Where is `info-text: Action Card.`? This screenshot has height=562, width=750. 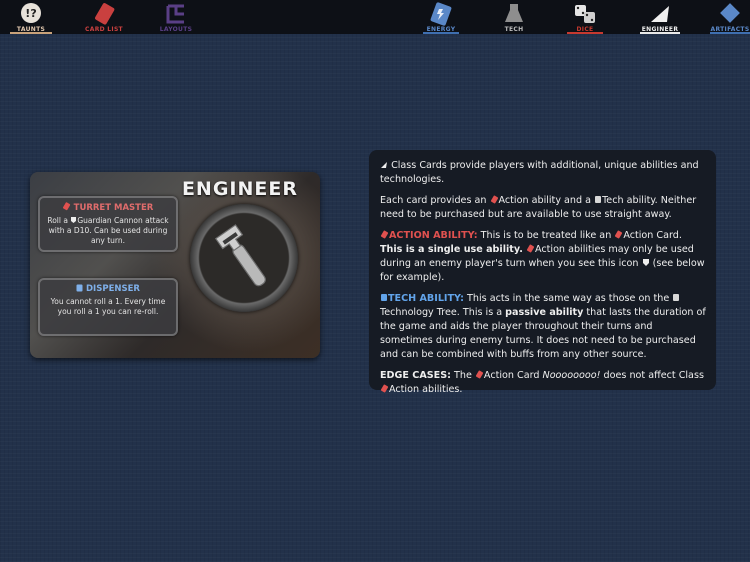 info-text: Action Card. is located at coordinates (652, 235).